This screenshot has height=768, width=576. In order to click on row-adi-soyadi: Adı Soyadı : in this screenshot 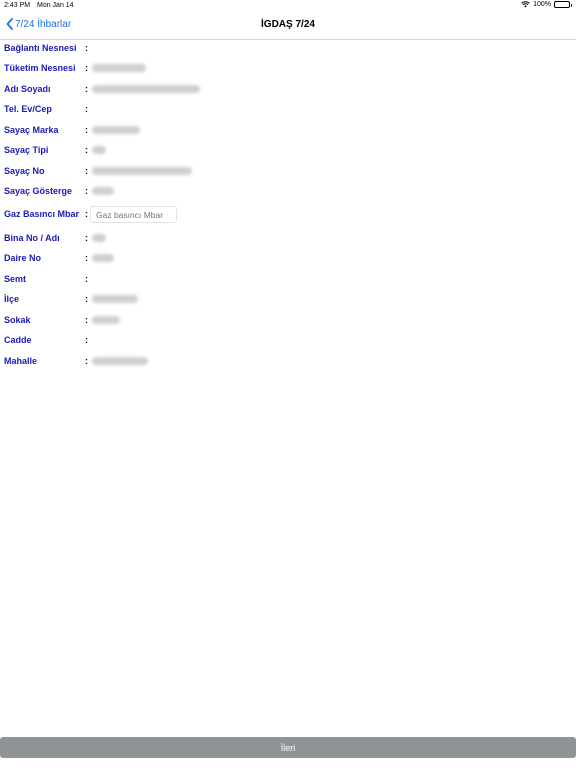, I will do `click(288, 89)`.